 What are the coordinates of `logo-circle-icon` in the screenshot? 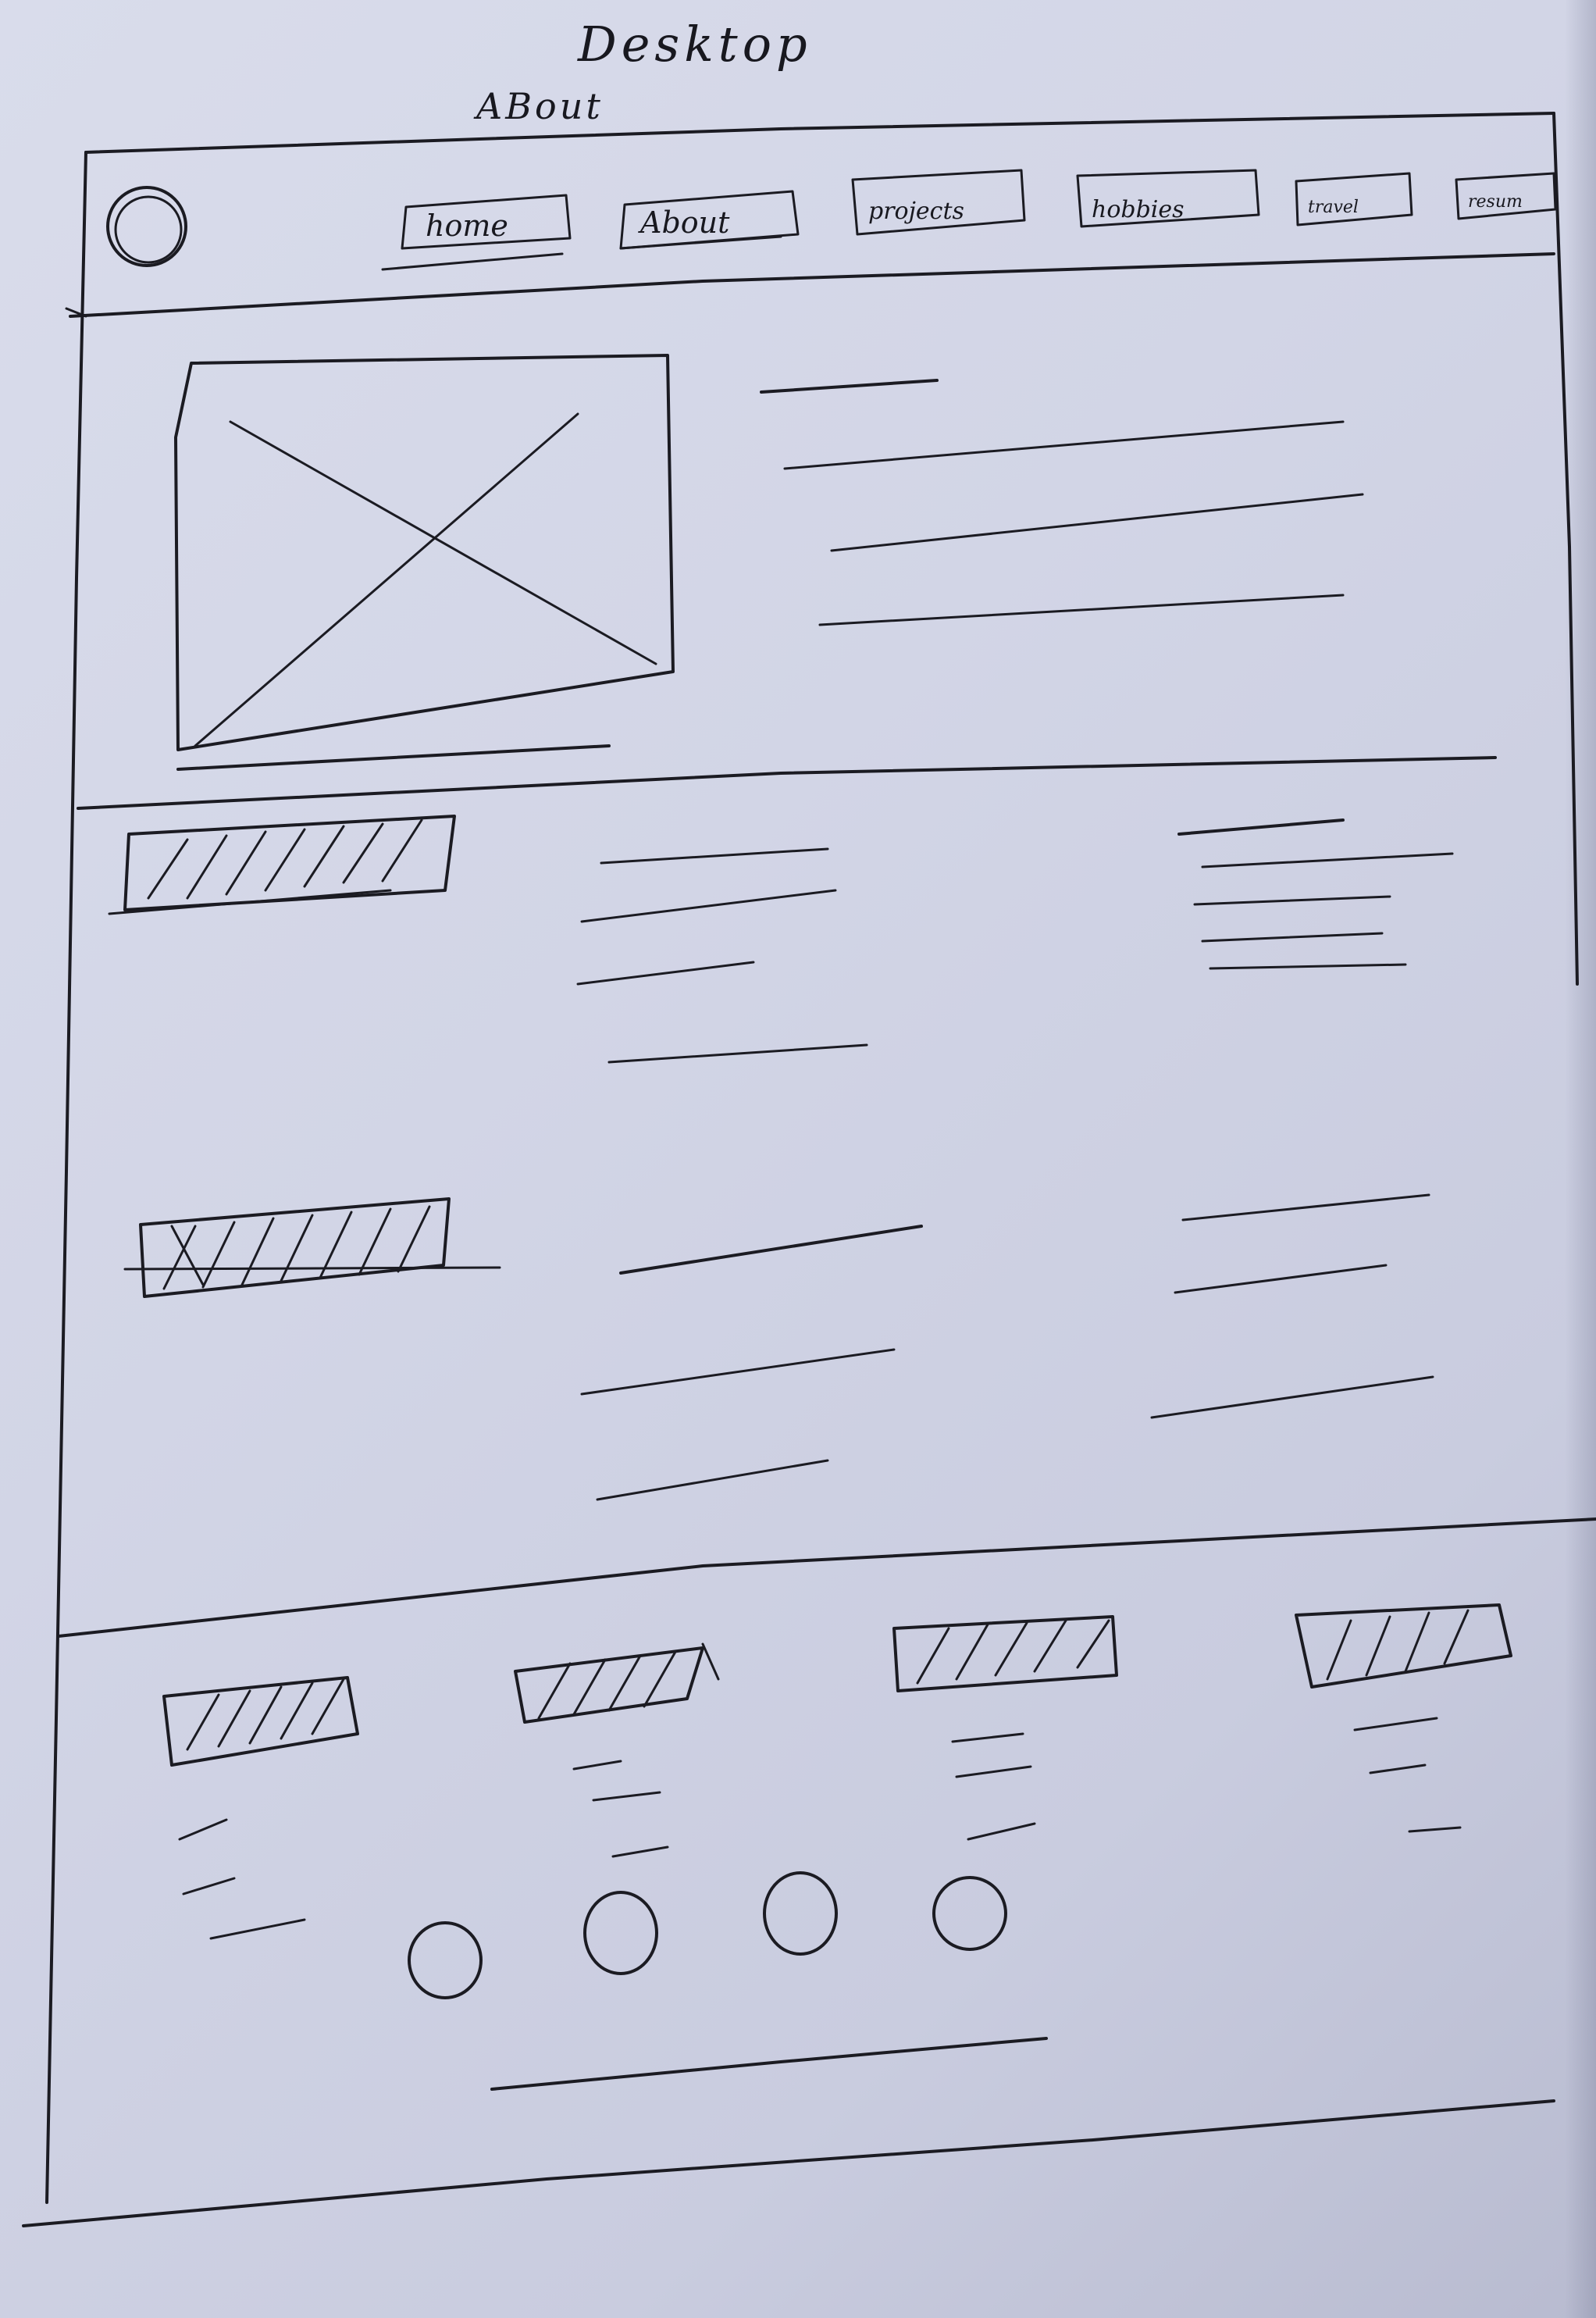 It's located at (146, 226).